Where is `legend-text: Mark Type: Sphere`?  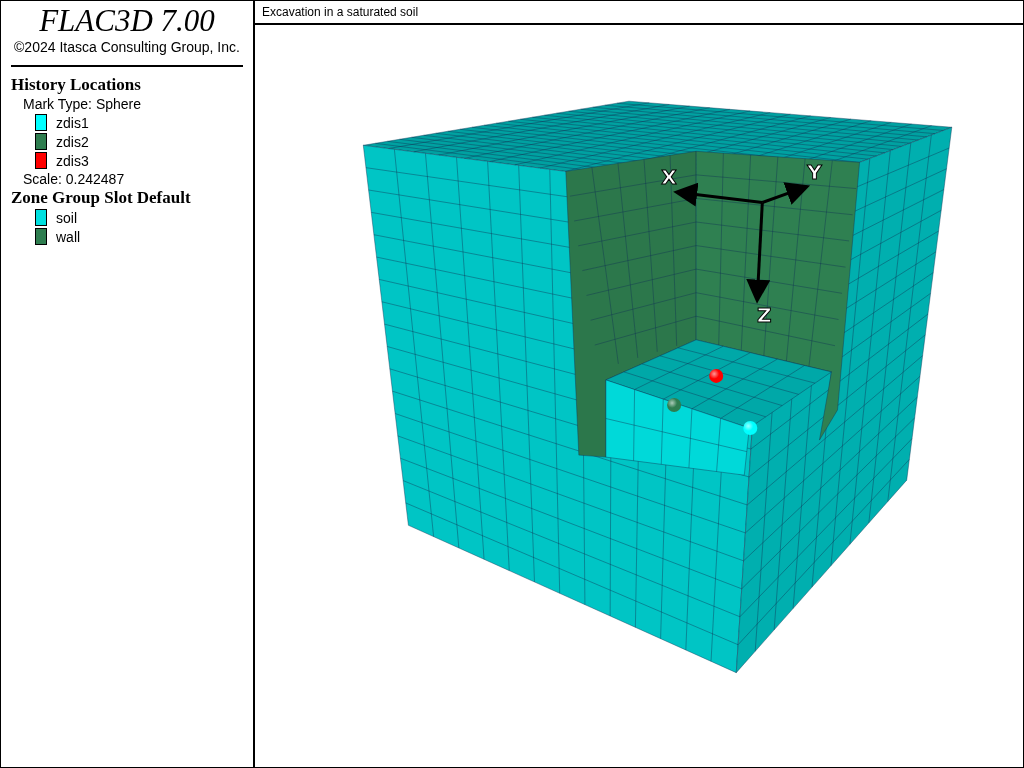
legend-text: Mark Type: Sphere is located at coordinates (82, 104).